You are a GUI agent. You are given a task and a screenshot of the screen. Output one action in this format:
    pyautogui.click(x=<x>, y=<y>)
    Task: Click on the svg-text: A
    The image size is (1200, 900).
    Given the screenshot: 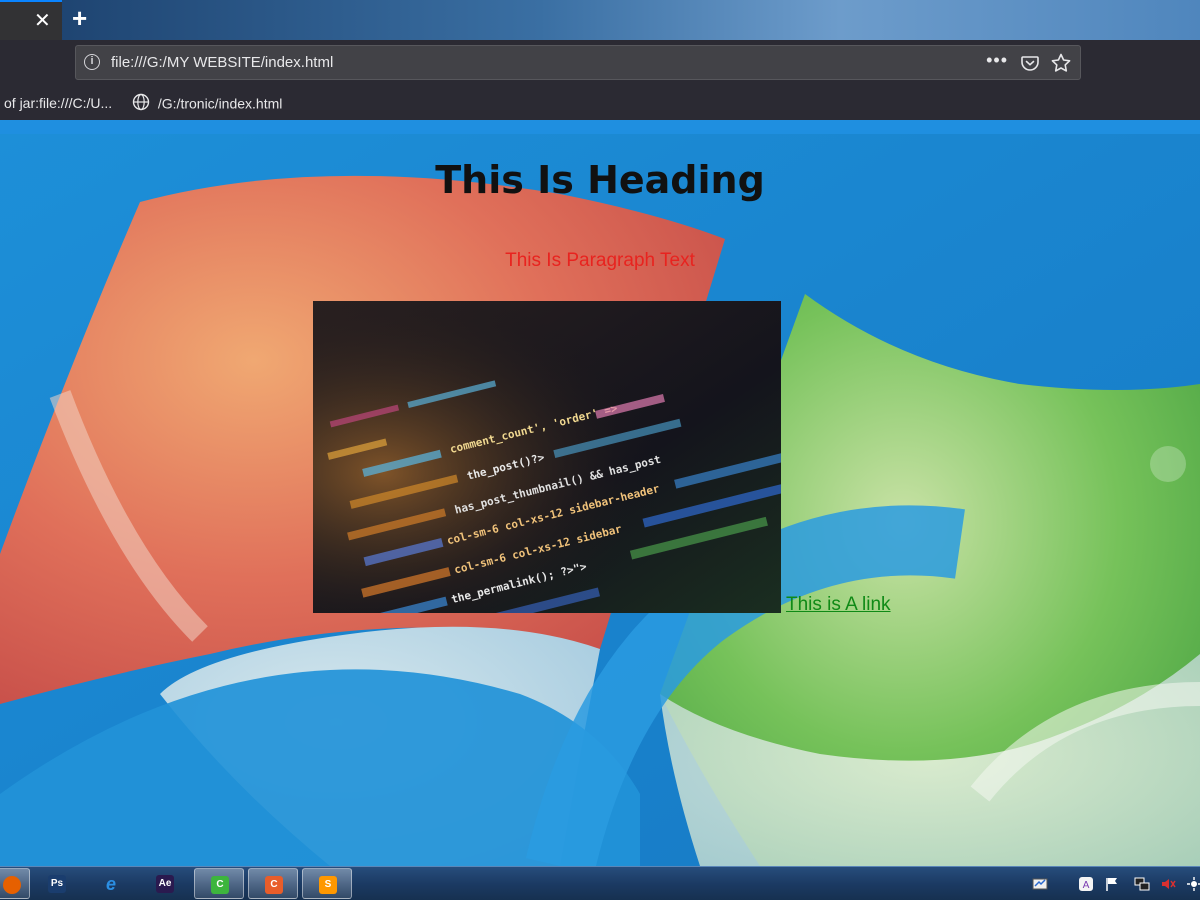 What is the action you would take?
    pyautogui.click(x=1086, y=885)
    